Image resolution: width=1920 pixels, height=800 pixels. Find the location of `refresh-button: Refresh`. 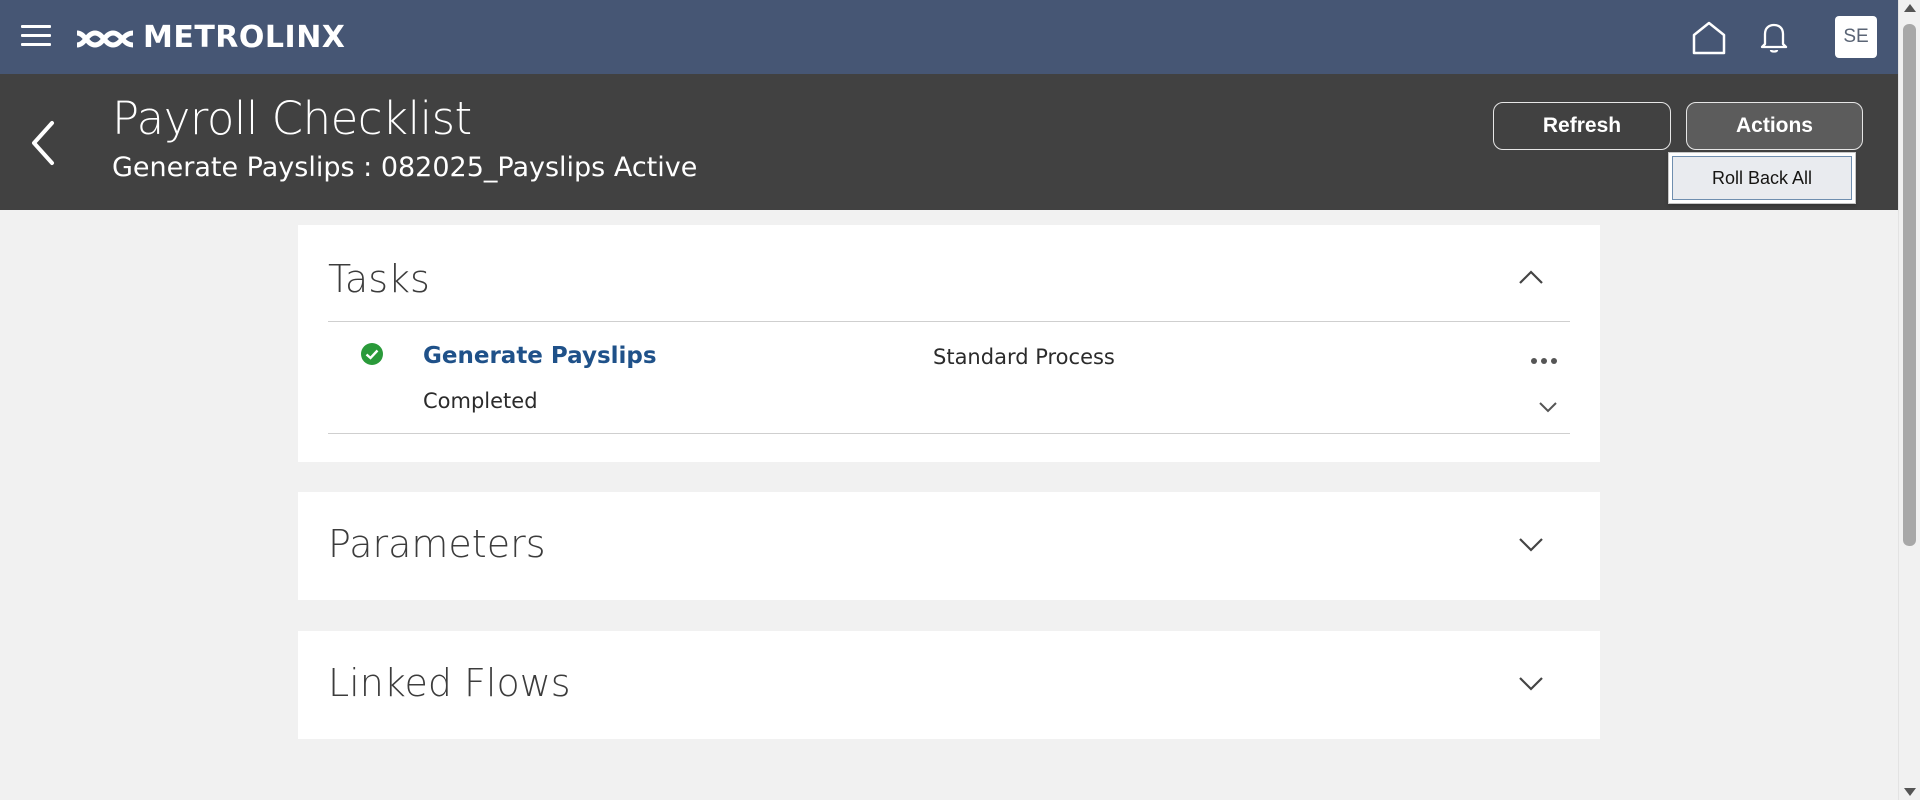

refresh-button: Refresh is located at coordinates (1582, 126).